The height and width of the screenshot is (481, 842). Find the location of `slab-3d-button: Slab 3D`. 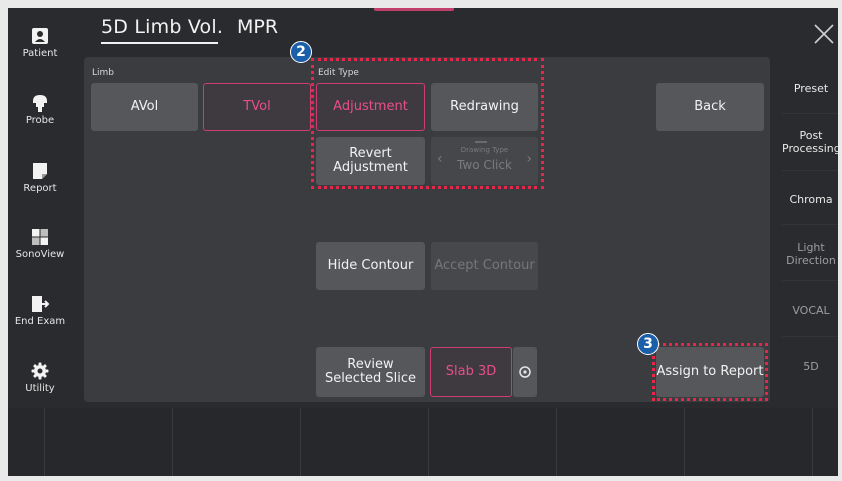

slab-3d-button: Slab 3D is located at coordinates (471, 372).